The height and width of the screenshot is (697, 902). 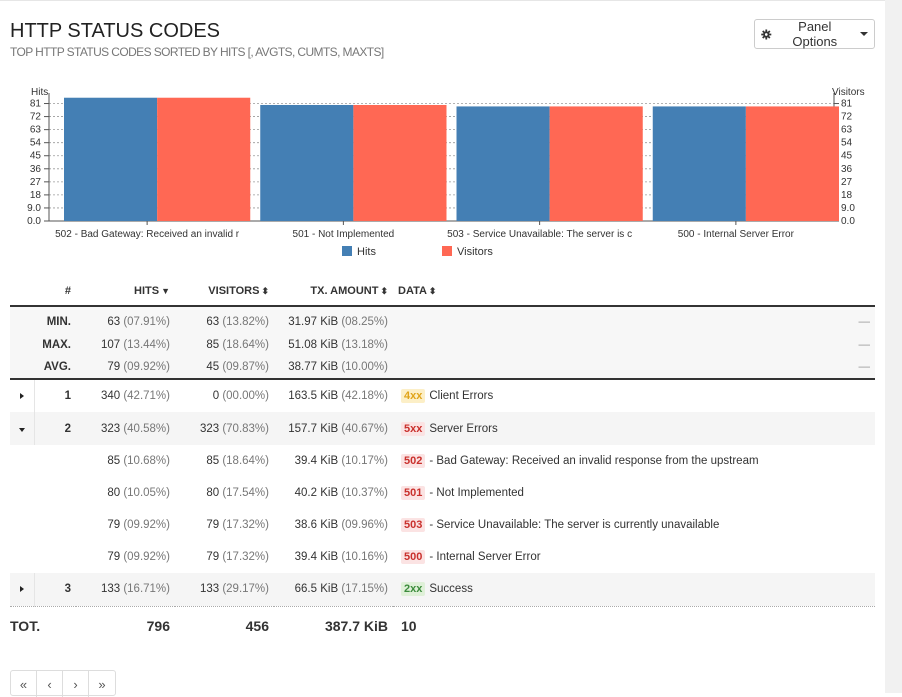 I want to click on status-badge: 2xx, so click(x=413, y=589).